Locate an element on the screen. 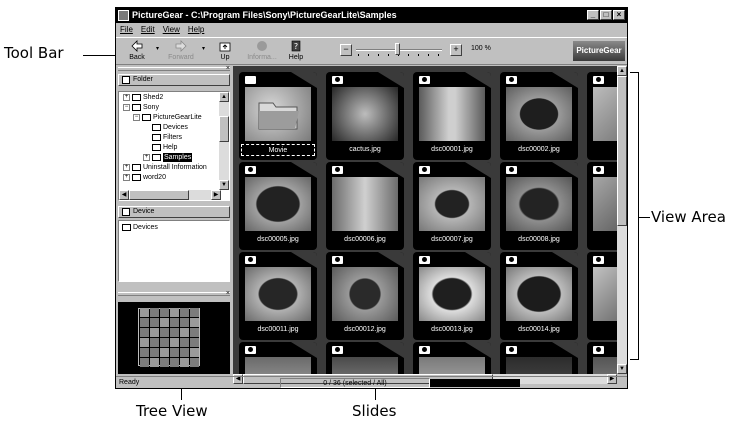 Image resolution: width=737 pixels, height=423 pixels. slide: cactus.jpg is located at coordinates (365, 116).